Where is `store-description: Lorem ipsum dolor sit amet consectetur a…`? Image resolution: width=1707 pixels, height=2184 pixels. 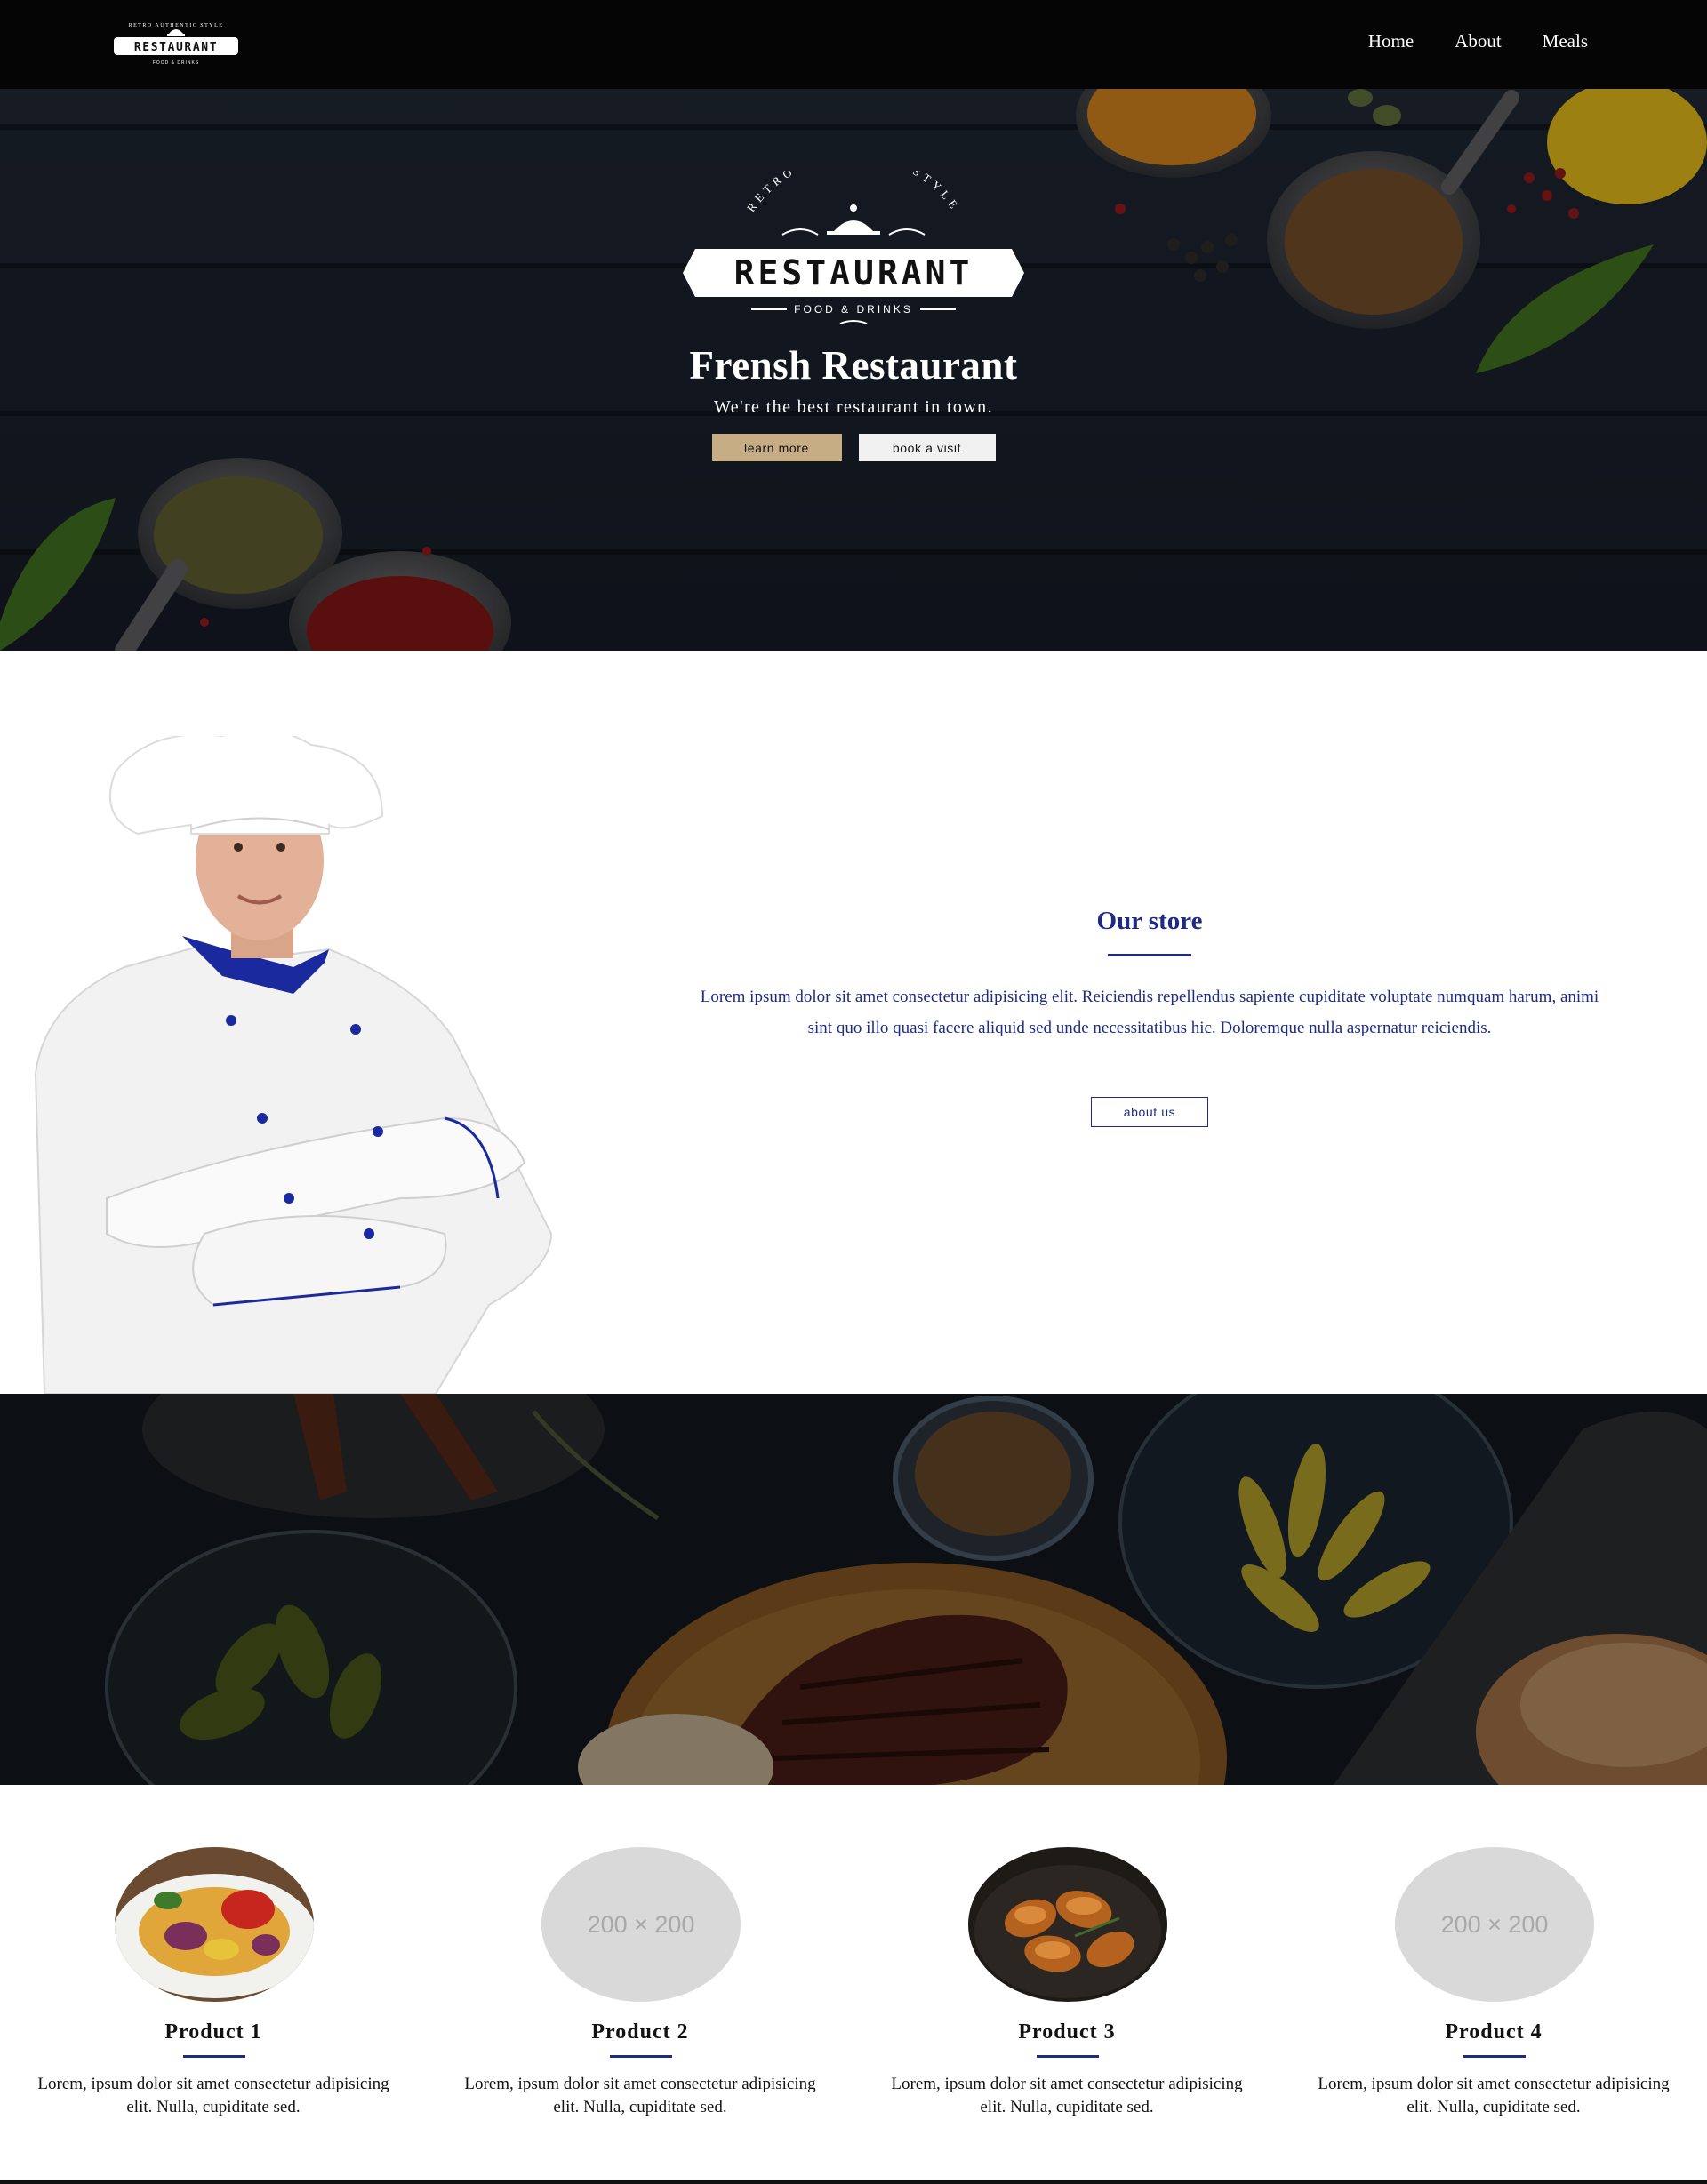
store-description: Lorem ipsum dolor sit amet consectetur a… is located at coordinates (1150, 1012).